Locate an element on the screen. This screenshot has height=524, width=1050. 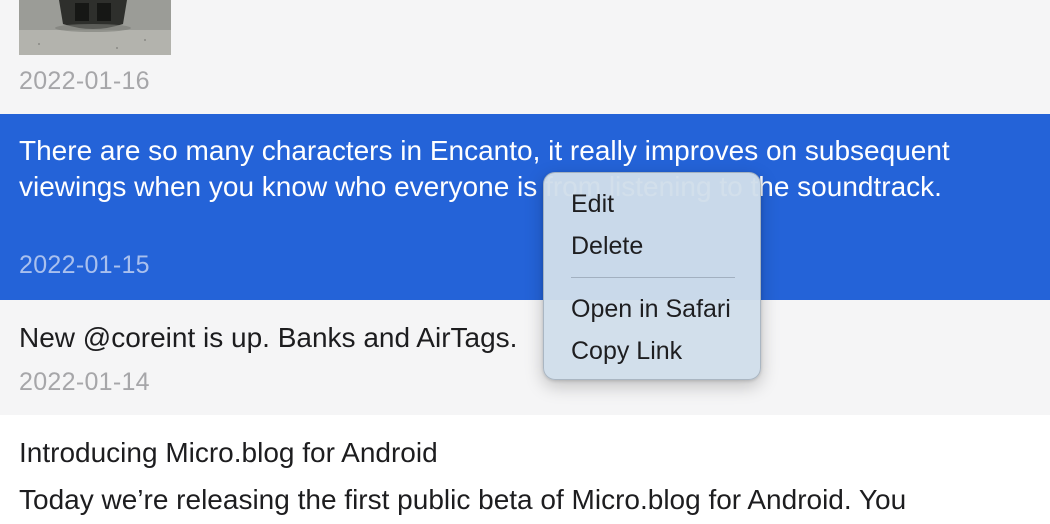
context-menu: Edit Delete Open in Safari Copy Link is located at coordinates (652, 276).